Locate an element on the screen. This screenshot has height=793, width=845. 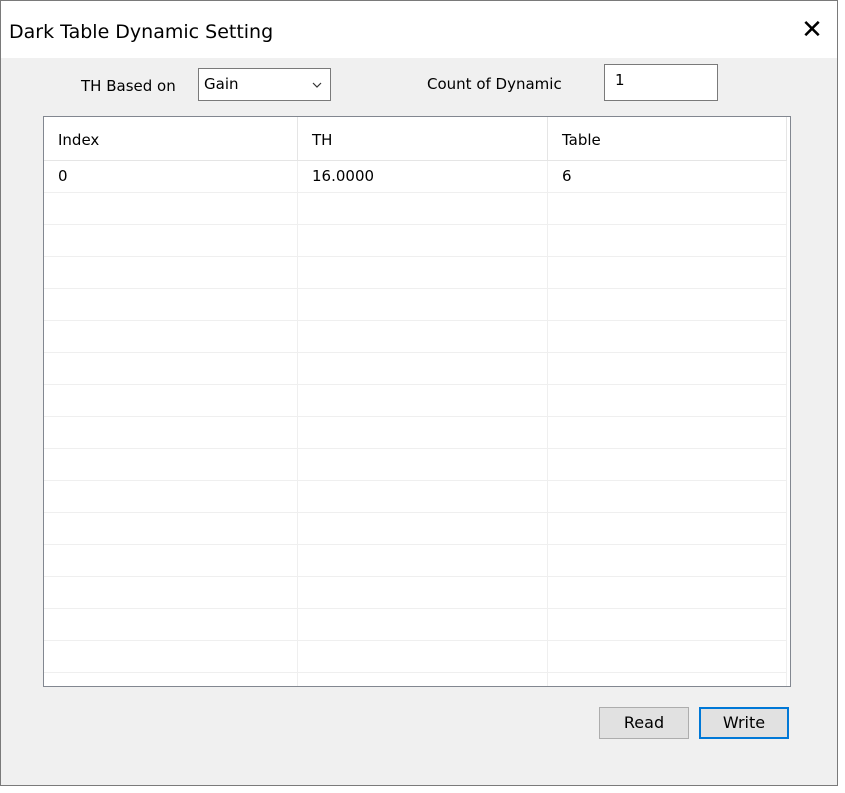
table-cell: 6 is located at coordinates (667, 176).